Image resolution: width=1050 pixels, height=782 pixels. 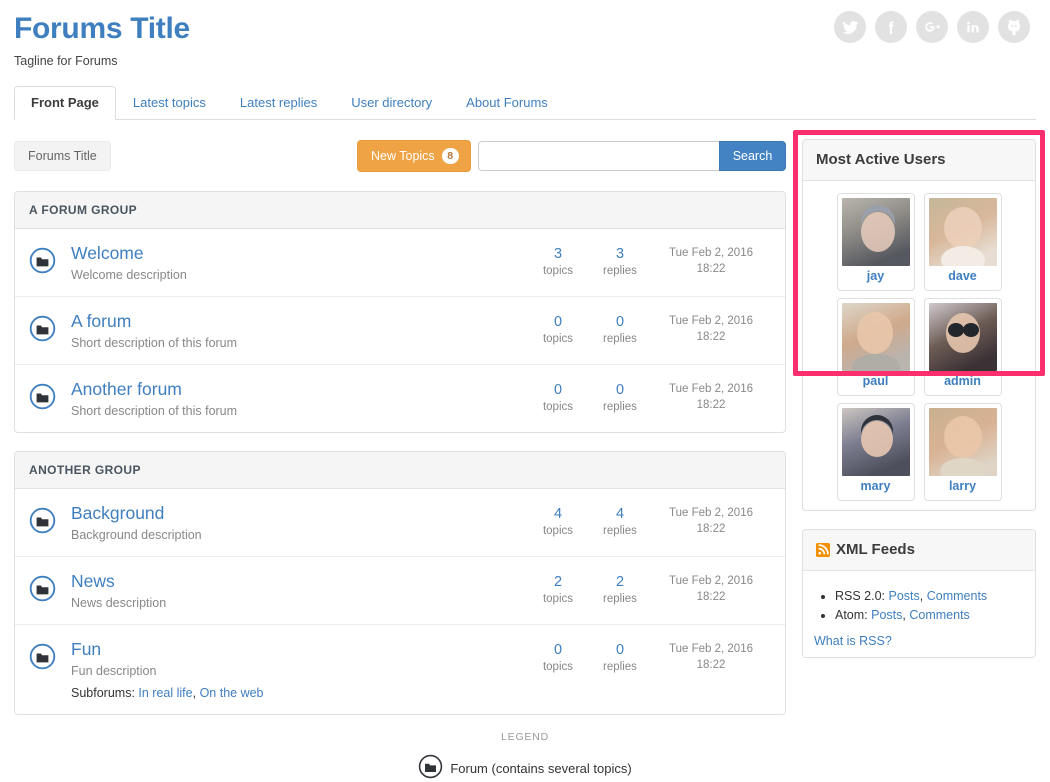 I want to click on forum-title-link: Welcome, so click(x=107, y=253).